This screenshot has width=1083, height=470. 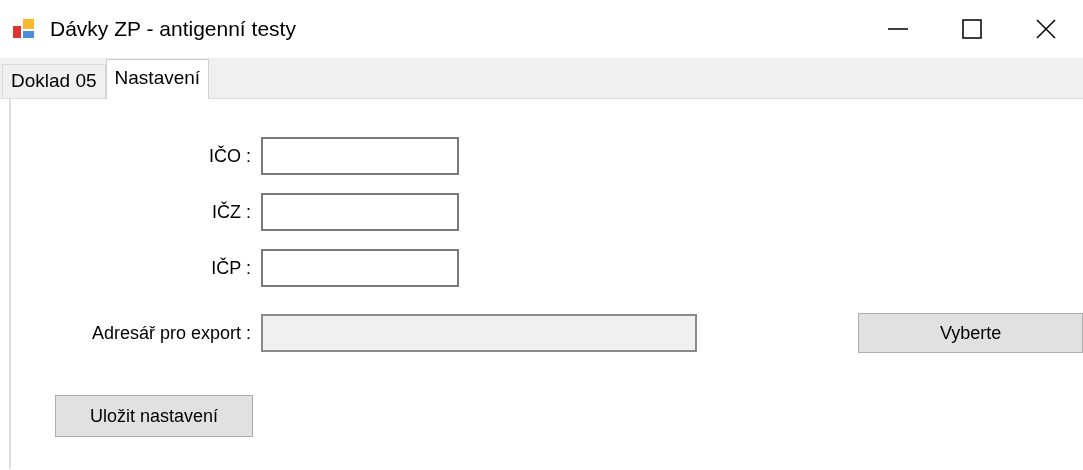 I want to click on close-icon, so click(x=1046, y=29).